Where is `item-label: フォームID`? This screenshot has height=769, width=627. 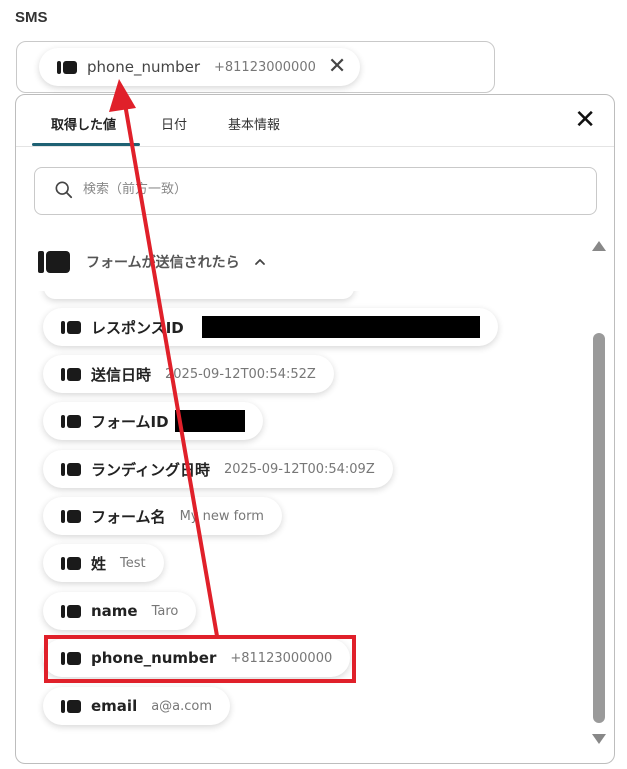
item-label: フォームID is located at coordinates (130, 421).